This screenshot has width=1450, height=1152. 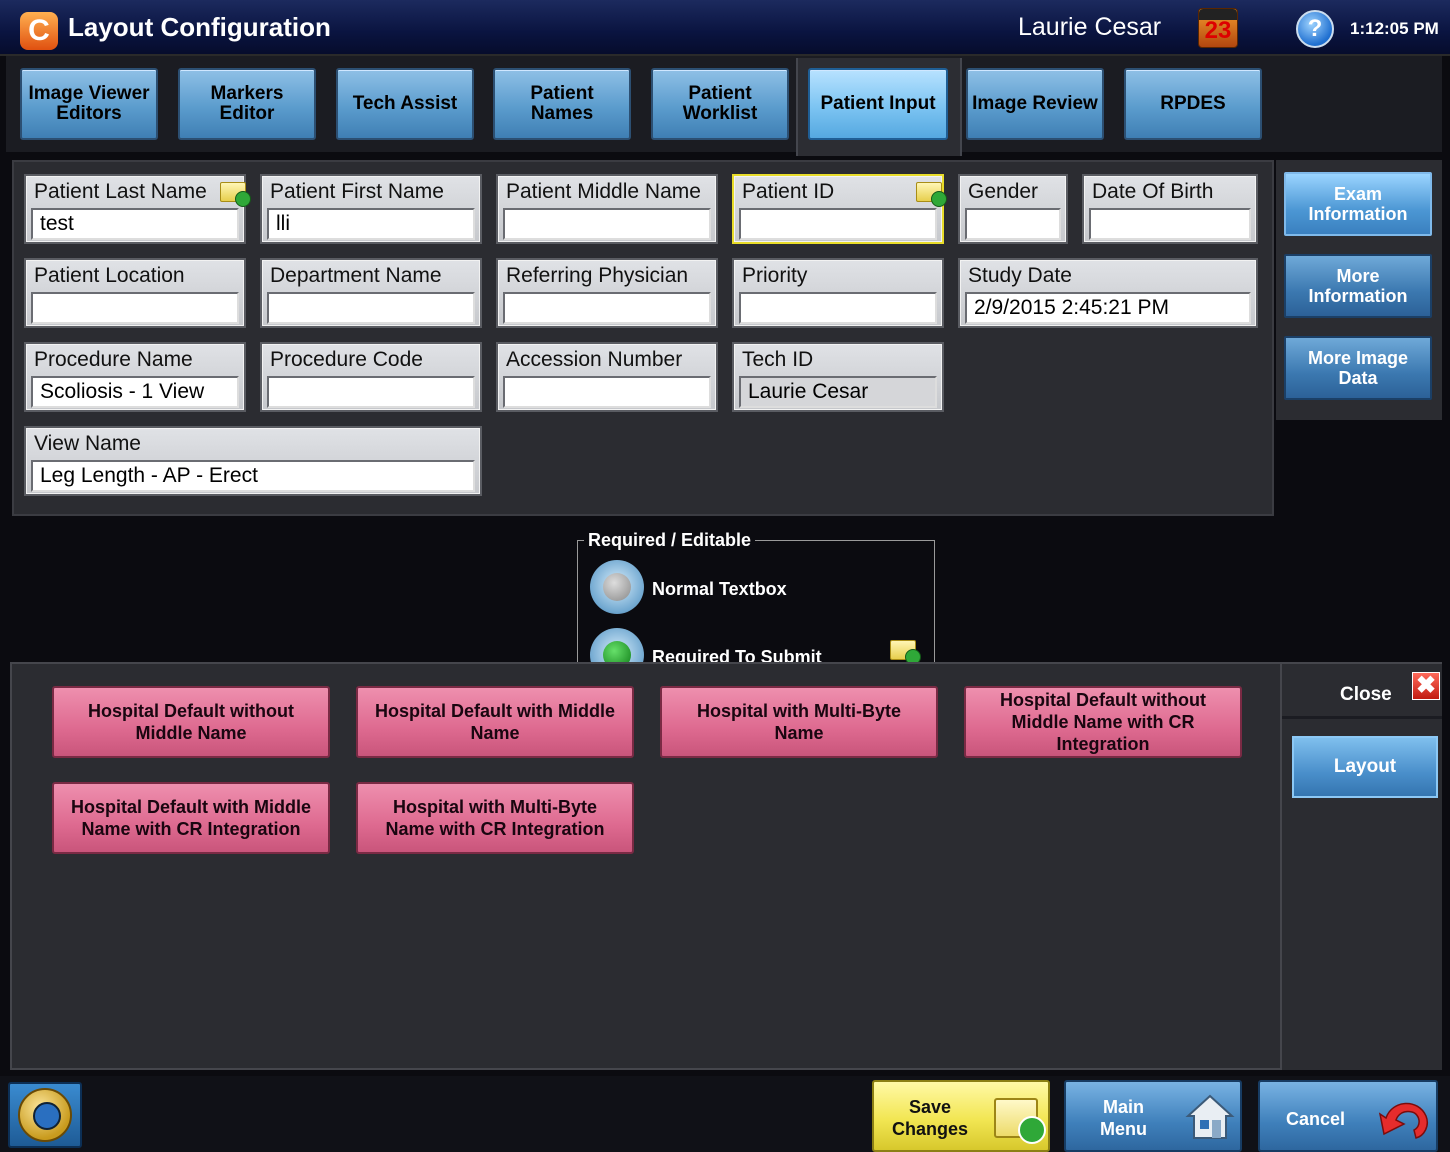 What do you see at coordinates (720, 104) in the screenshot?
I see `tab-patient-worklist: Patient Worklist` at bounding box center [720, 104].